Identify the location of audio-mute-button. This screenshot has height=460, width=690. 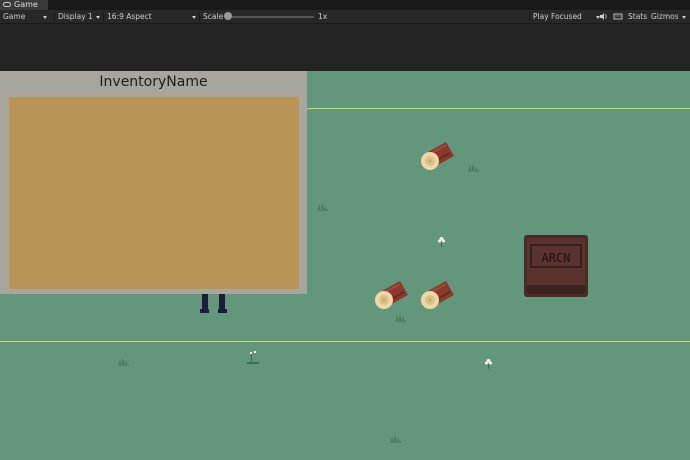
(603, 16).